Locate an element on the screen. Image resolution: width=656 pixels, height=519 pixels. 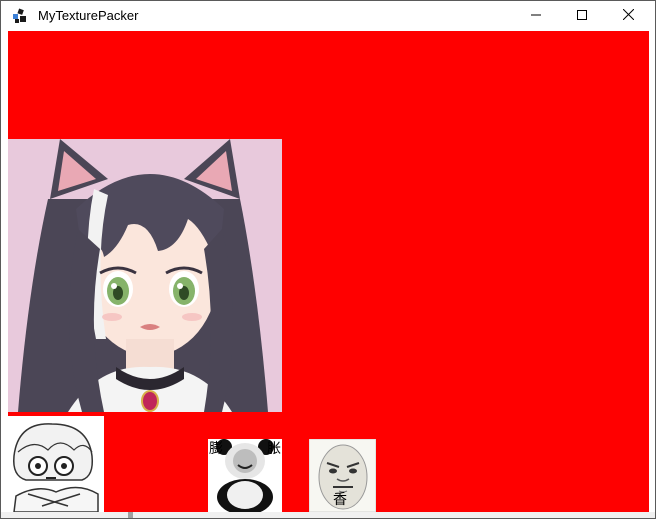
minimize-button is located at coordinates (536, 16).